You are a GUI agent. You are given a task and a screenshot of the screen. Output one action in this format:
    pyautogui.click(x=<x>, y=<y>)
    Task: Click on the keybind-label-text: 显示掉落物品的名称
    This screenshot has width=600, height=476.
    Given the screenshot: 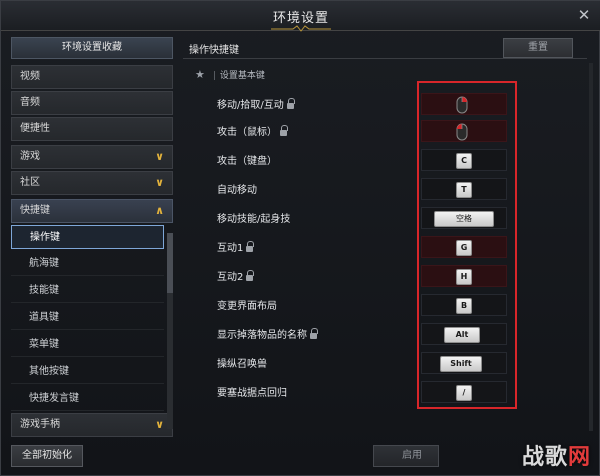 What is the action you would take?
    pyautogui.click(x=262, y=335)
    